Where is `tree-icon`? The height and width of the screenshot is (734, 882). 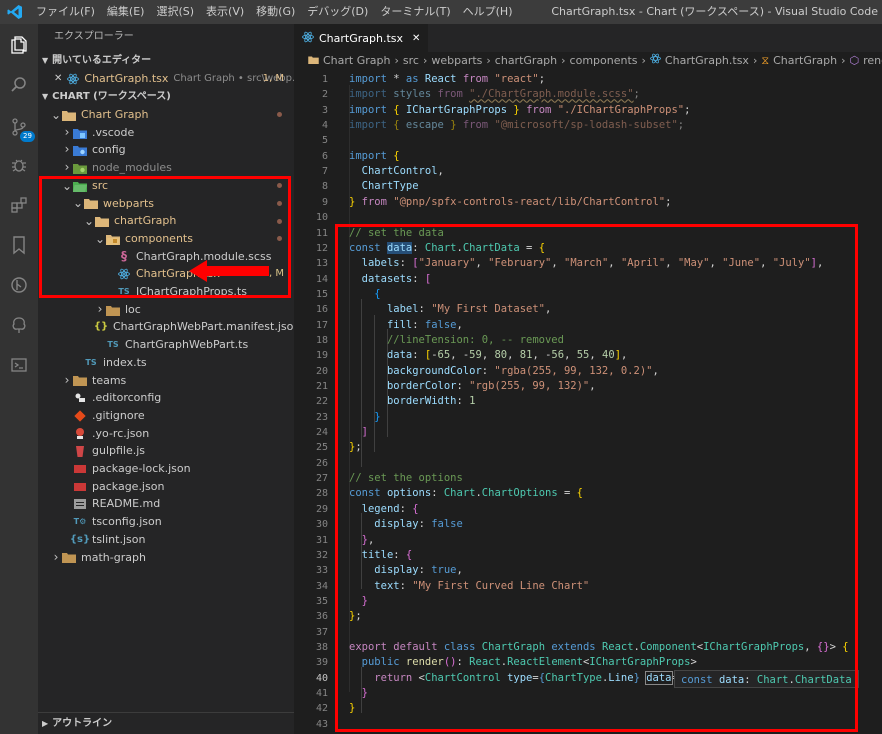
tree-icon is located at coordinates (19, 325).